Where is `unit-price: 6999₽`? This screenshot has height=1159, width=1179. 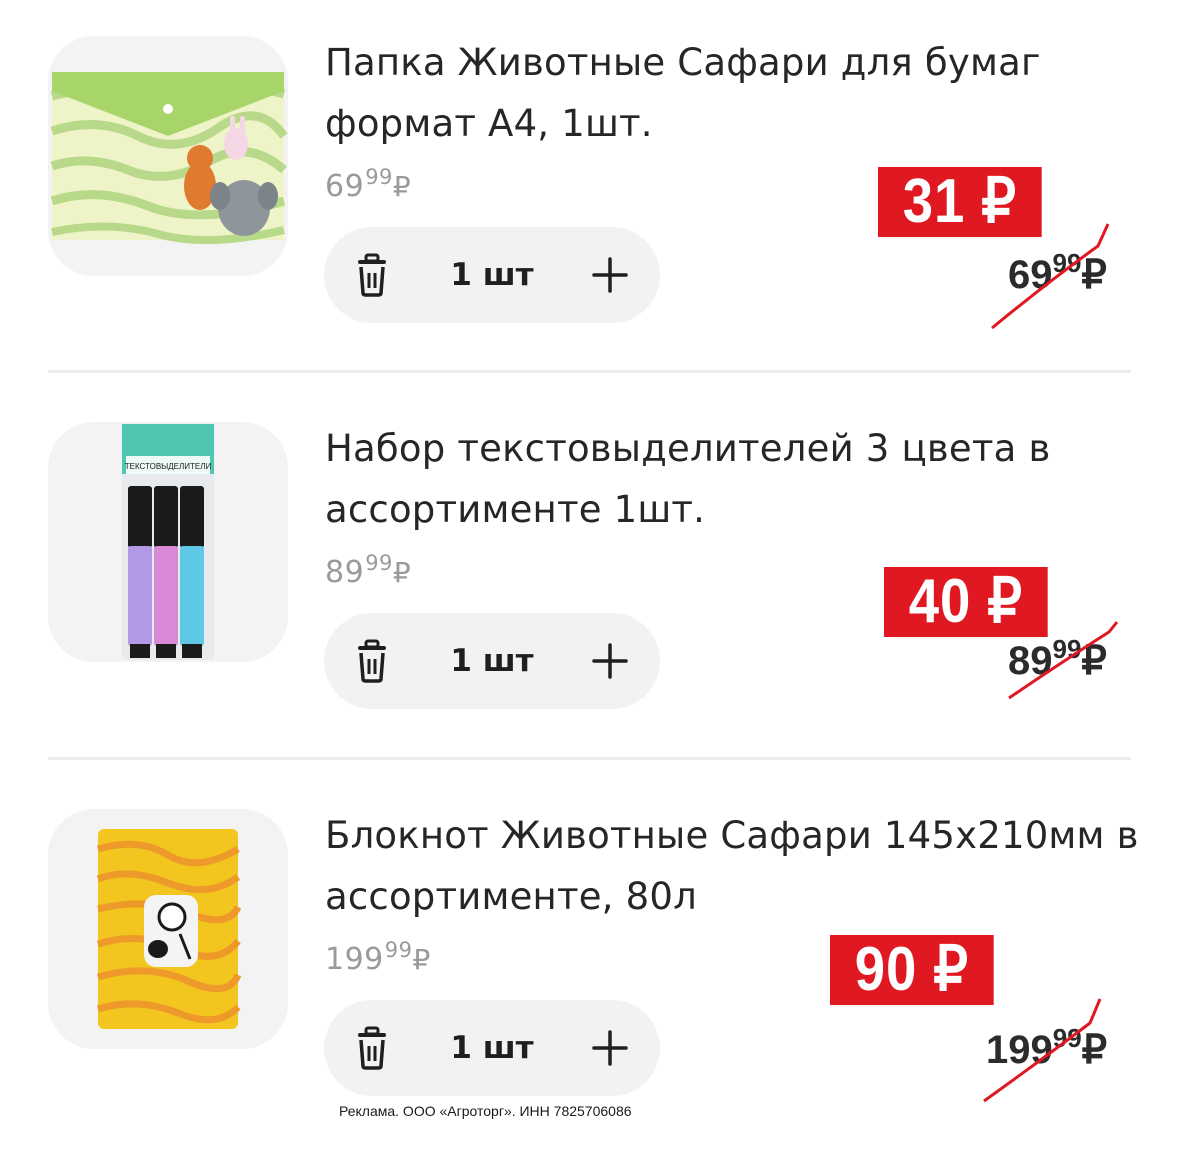
unit-price: 6999₽ is located at coordinates (368, 184).